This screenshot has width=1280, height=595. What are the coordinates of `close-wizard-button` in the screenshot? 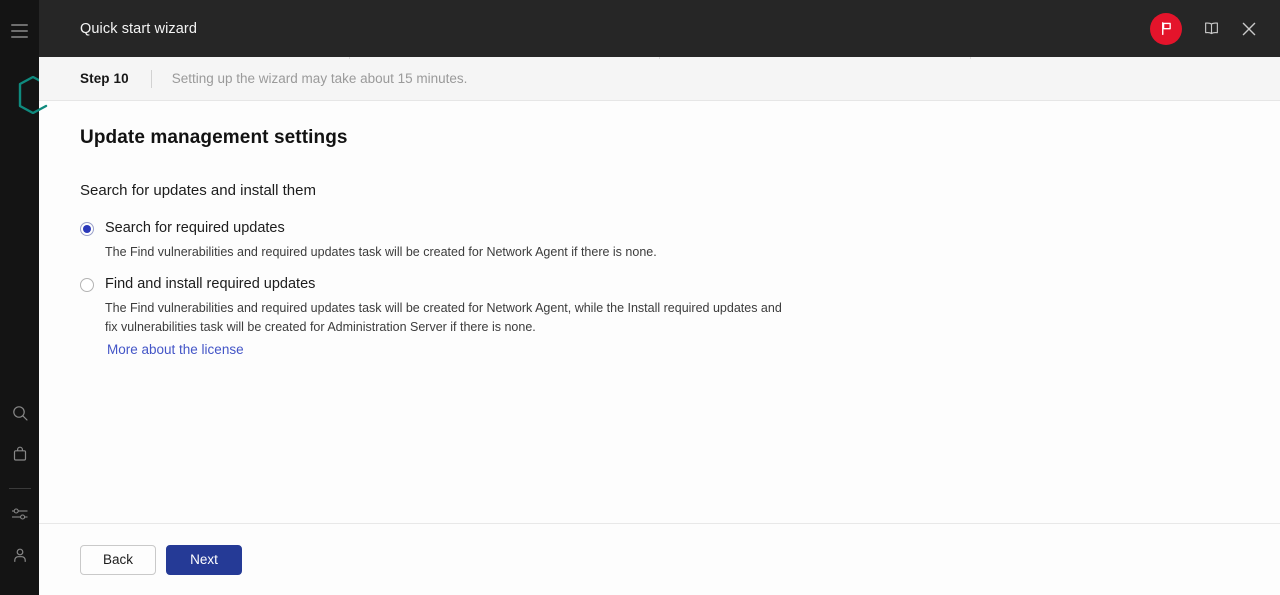 It's located at (1249, 29).